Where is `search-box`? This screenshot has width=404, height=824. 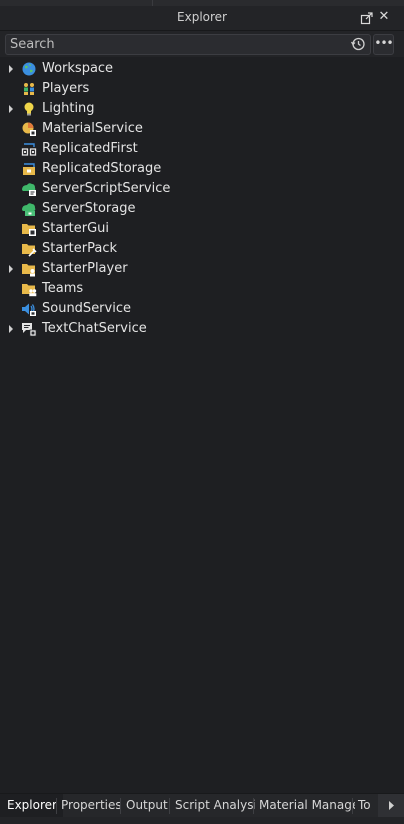 search-box is located at coordinates (188, 44).